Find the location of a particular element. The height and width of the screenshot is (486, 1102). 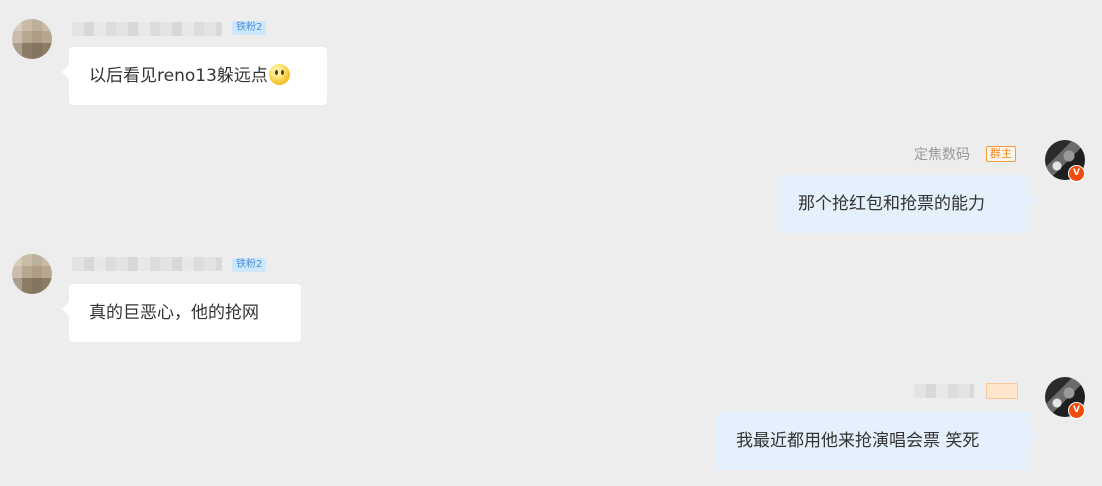

sender-name: 定焦数码 is located at coordinates (942, 155).